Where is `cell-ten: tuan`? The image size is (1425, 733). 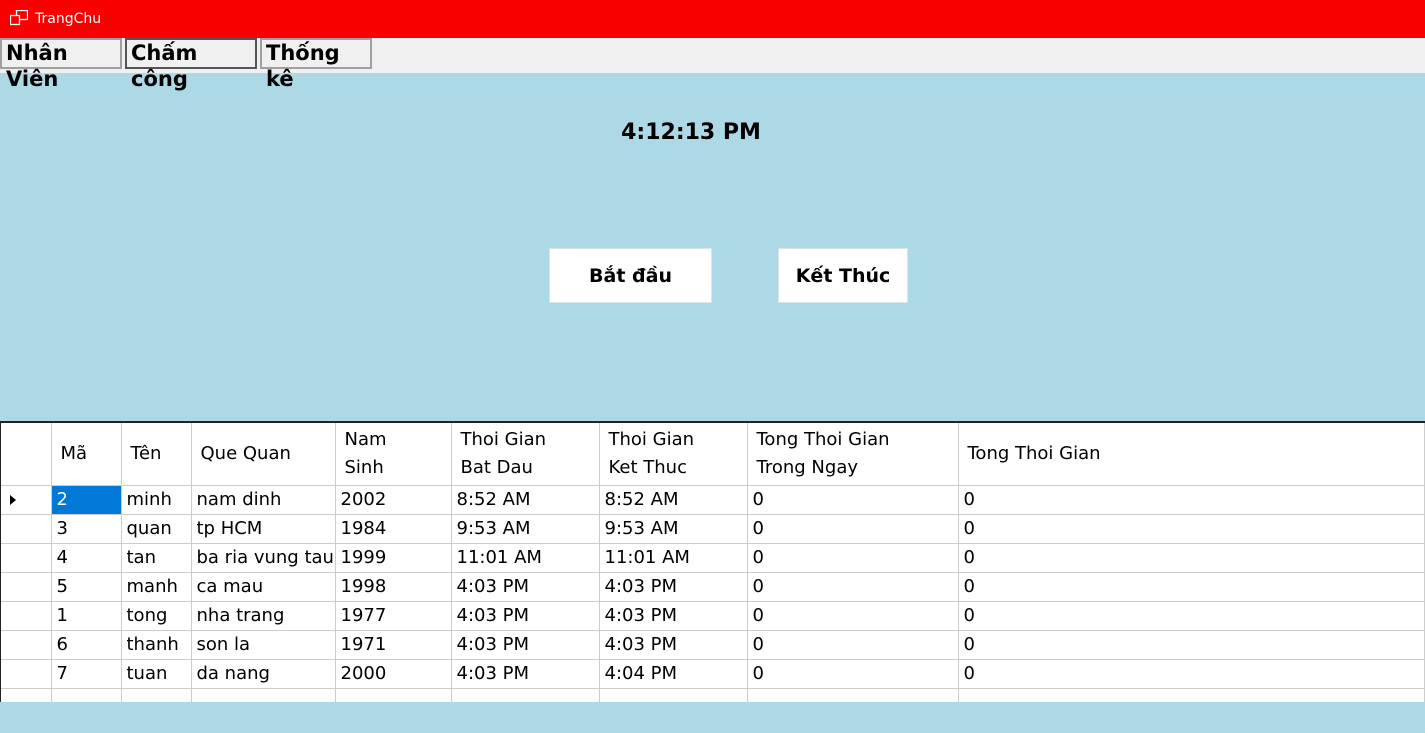 cell-ten: tuan is located at coordinates (156, 674).